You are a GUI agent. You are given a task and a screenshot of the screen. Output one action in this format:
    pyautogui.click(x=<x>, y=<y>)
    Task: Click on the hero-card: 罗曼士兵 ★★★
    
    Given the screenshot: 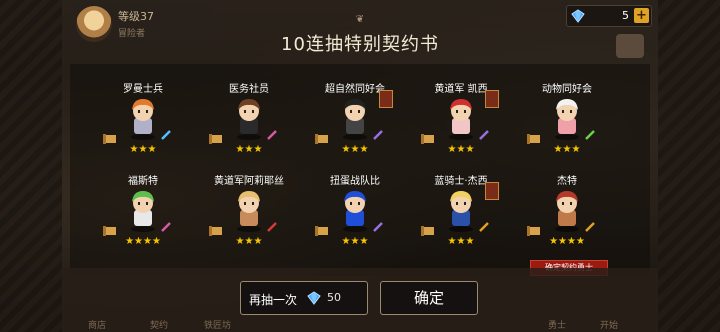 What is the action you would take?
    pyautogui.click(x=143, y=130)
    